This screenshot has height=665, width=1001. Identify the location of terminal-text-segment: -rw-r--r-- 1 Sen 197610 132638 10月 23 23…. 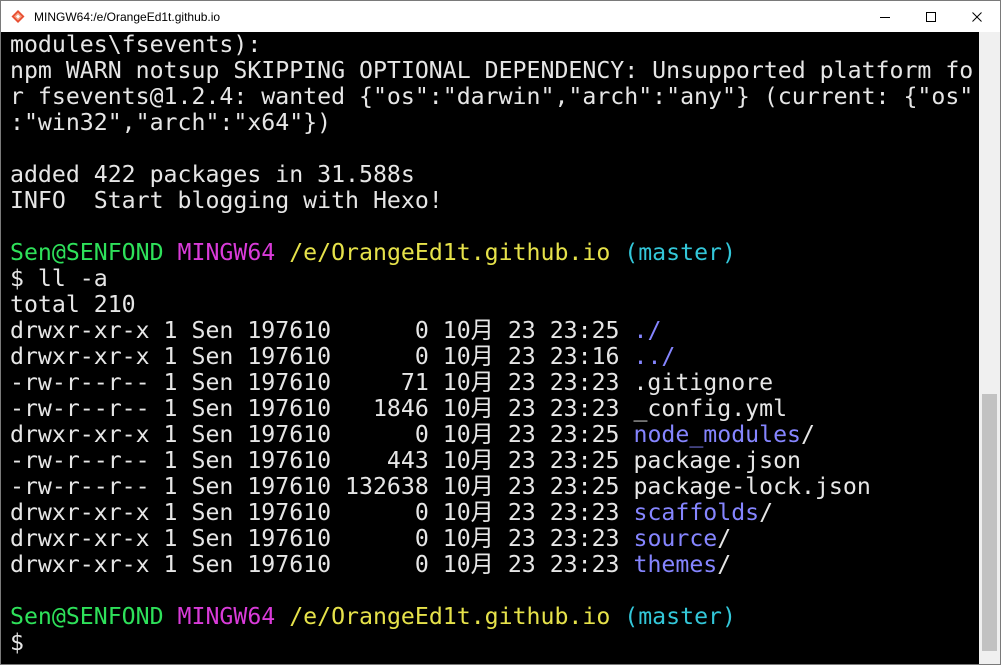
(440, 486).